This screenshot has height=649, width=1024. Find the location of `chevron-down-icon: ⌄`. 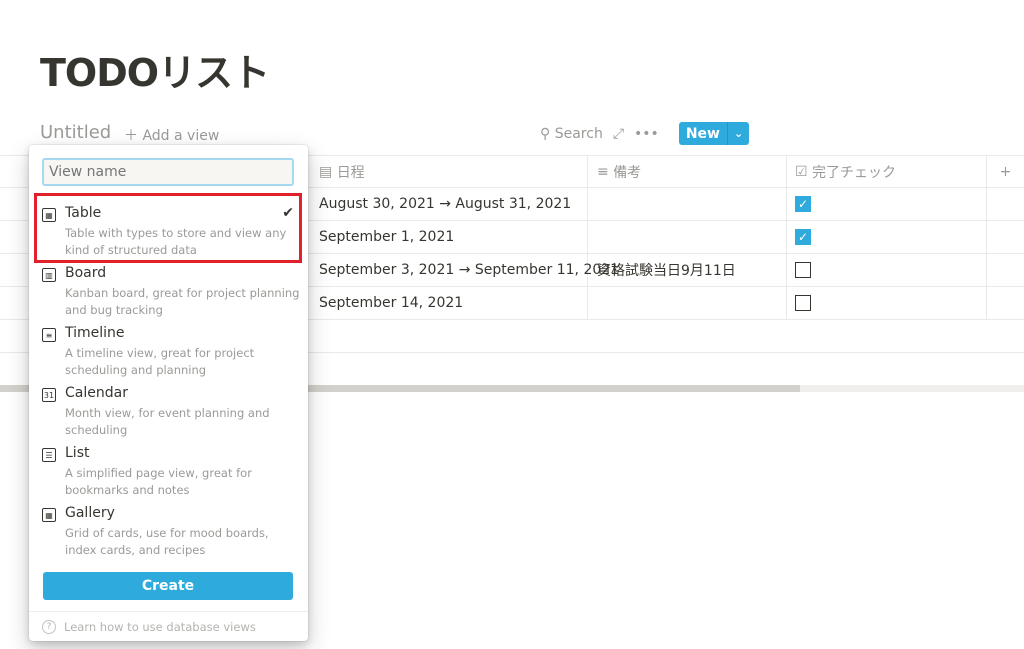

chevron-down-icon: ⌄ is located at coordinates (737, 133).